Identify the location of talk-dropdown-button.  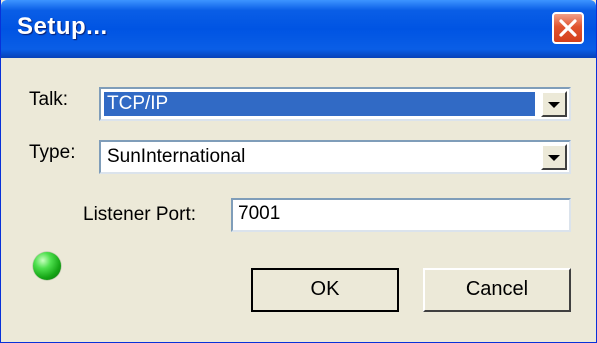
(554, 104).